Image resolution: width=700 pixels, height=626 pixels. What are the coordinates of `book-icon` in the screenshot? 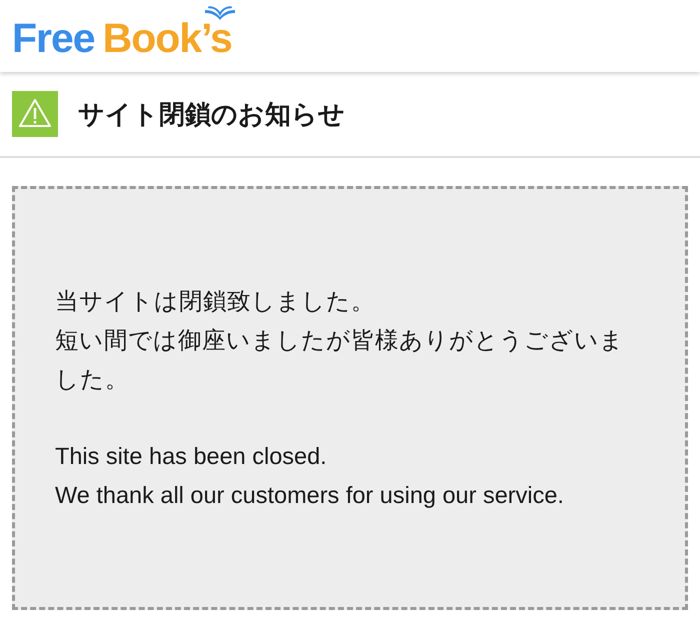 It's located at (220, 13).